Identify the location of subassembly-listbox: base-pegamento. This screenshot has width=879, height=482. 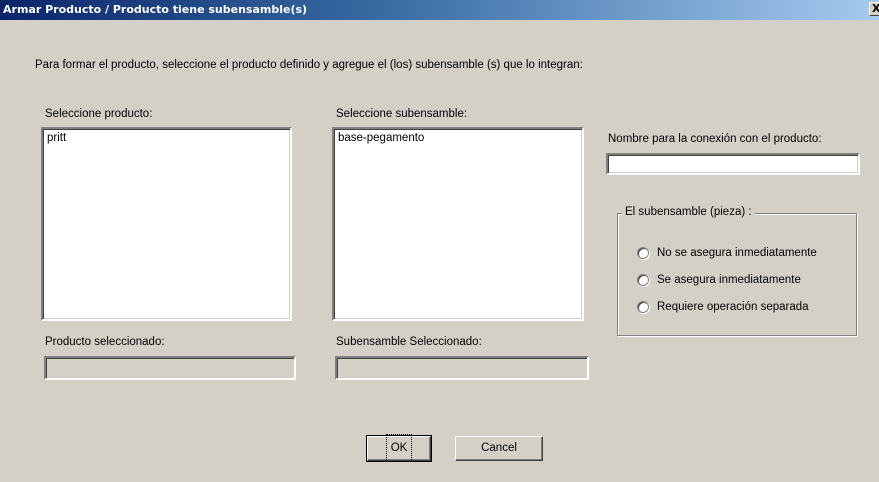
(458, 224).